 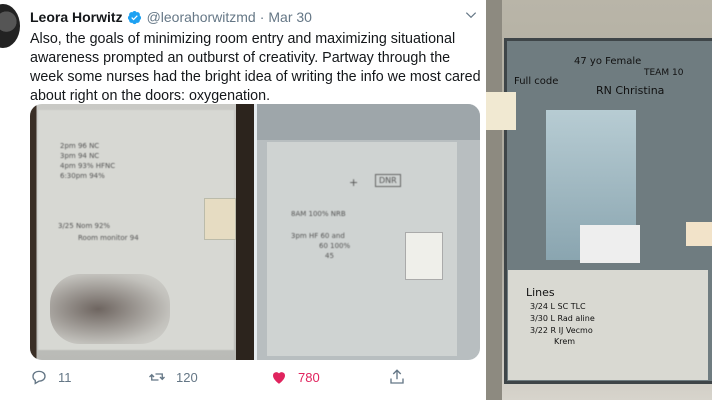 I want to click on reply-count: 11, so click(x=65, y=377).